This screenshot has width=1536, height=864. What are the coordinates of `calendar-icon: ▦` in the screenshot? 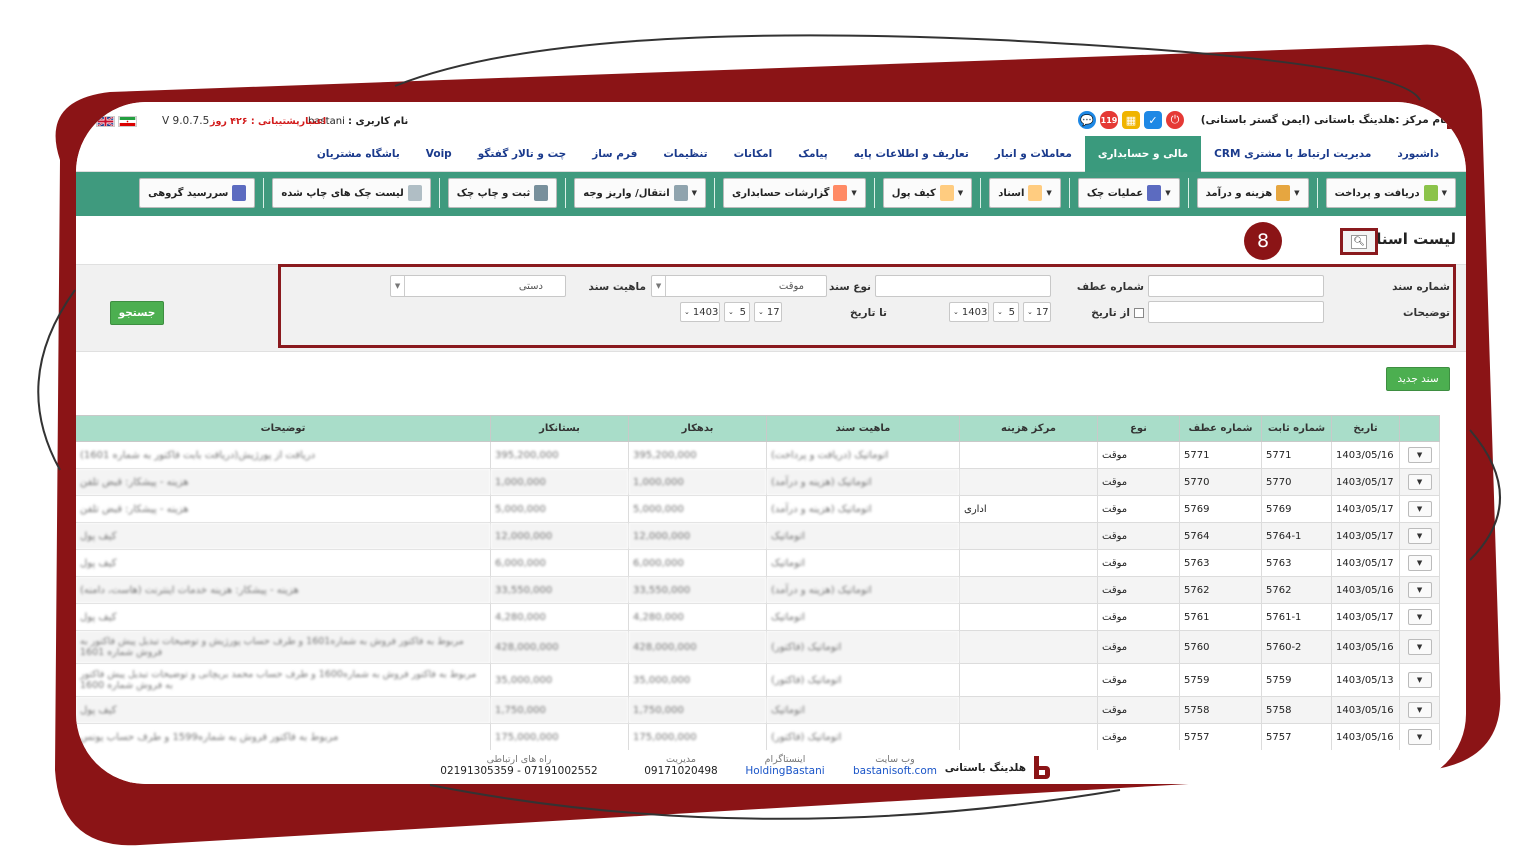 It's located at (1131, 120).